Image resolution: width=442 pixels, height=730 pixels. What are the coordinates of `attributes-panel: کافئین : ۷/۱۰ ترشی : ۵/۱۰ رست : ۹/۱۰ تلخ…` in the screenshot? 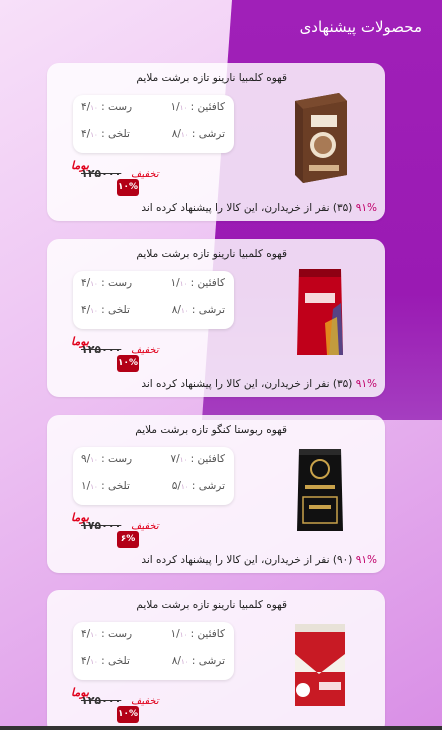 It's located at (153, 476).